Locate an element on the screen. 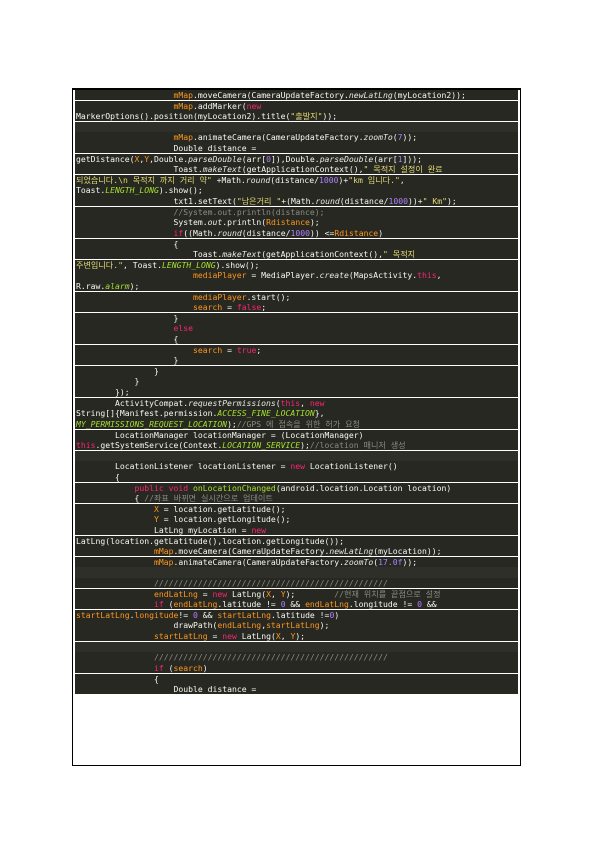 This screenshot has height=842, width=595. code-token: ) is located at coordinates (205, 667).